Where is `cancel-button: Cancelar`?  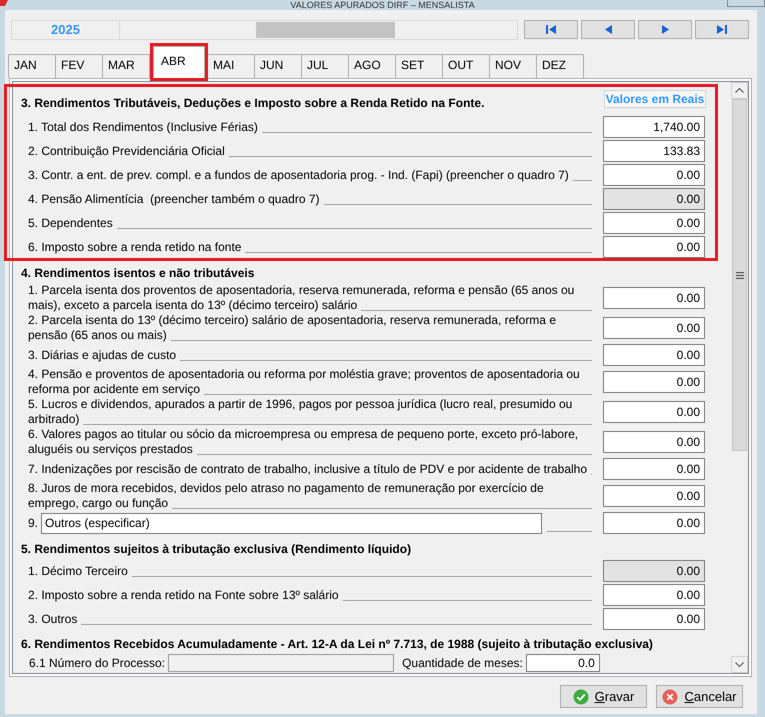 cancel-button: Cancelar is located at coordinates (699, 696).